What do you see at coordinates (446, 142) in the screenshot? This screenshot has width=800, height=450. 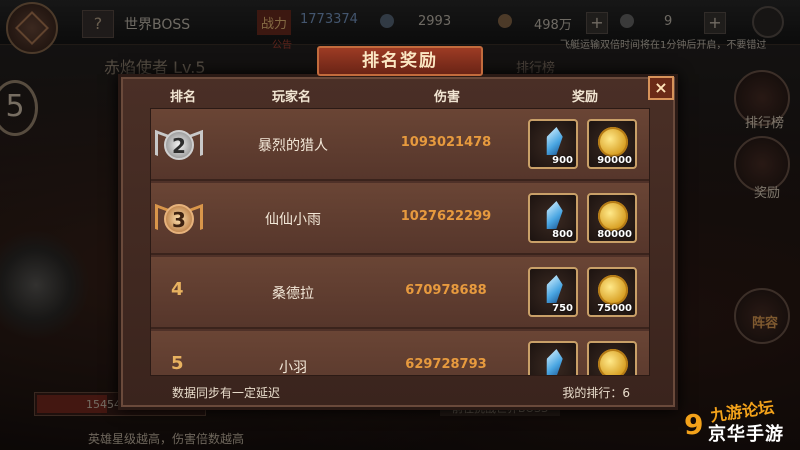 I see `damage-value: 1093021478` at bounding box center [446, 142].